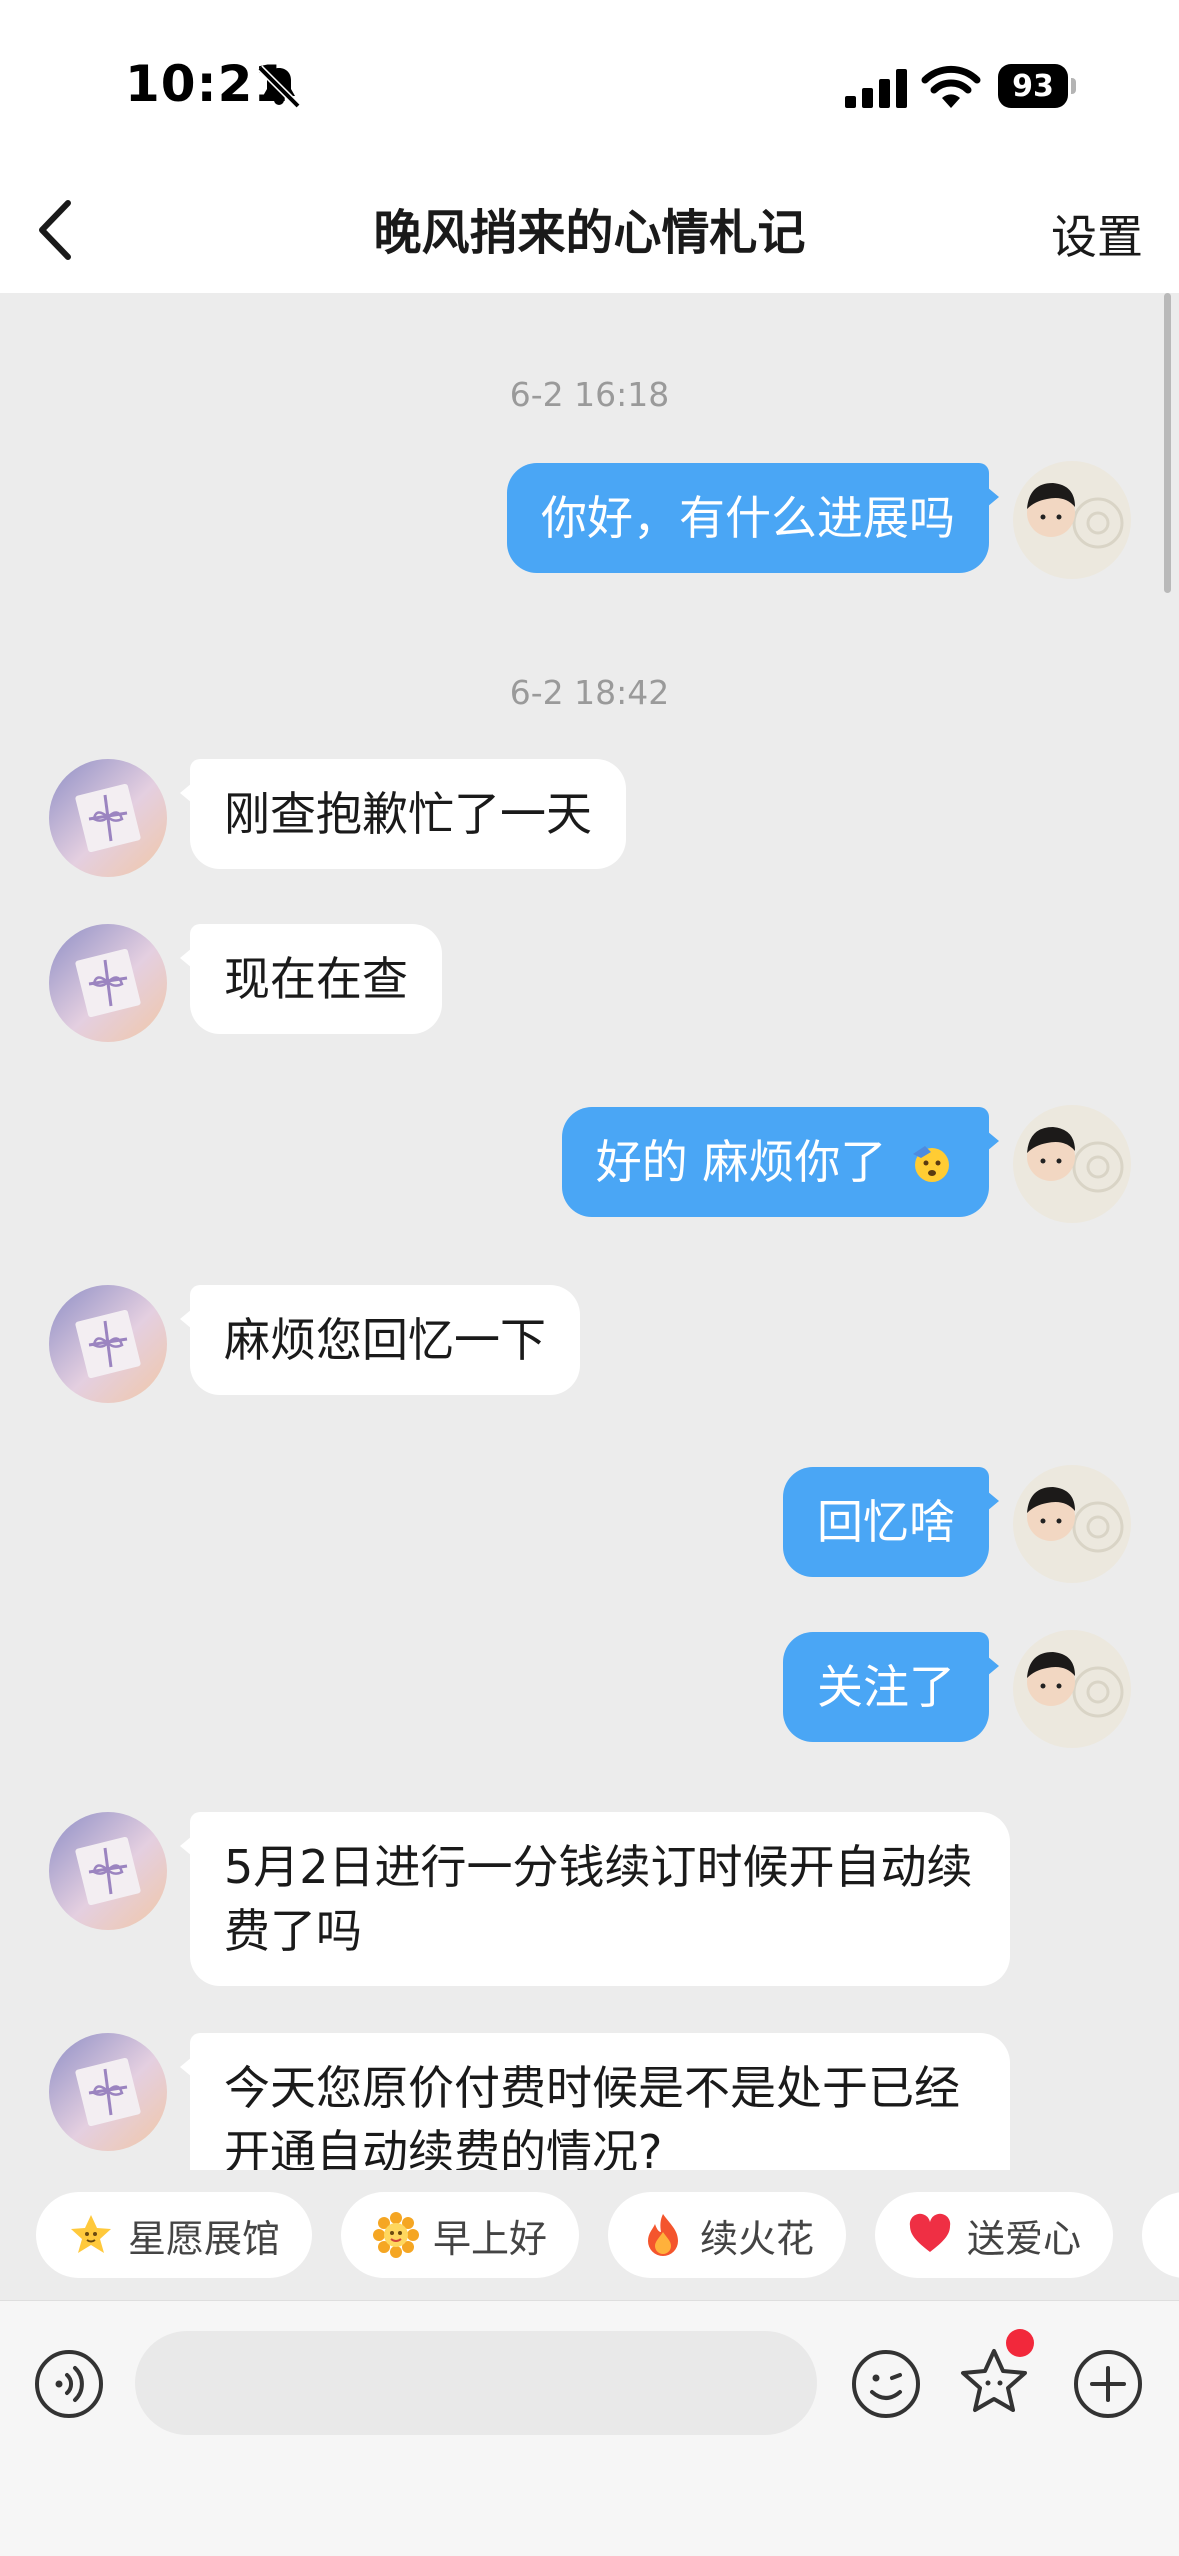 The image size is (1179, 2556). Describe the element at coordinates (592, 2115) in the screenshot. I see `message-text: 今天您原价付费时候是不是处于已经开通自动续费的情况?` at that location.